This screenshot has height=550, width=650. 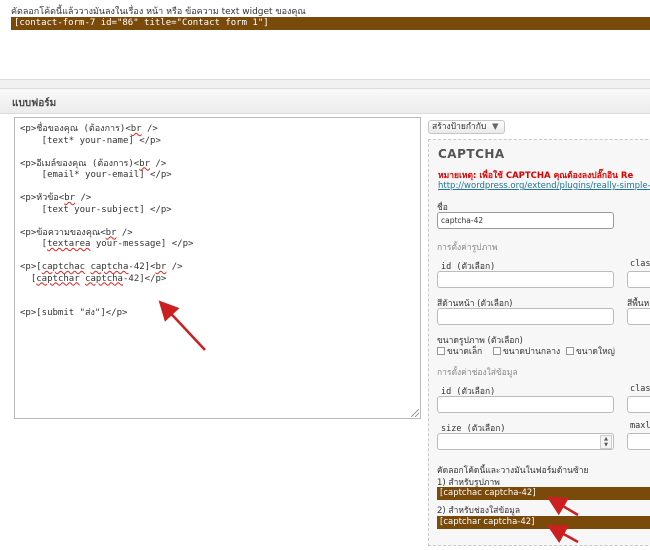 What do you see at coordinates (525, 404) in the screenshot?
I see `input-id-input` at bounding box center [525, 404].